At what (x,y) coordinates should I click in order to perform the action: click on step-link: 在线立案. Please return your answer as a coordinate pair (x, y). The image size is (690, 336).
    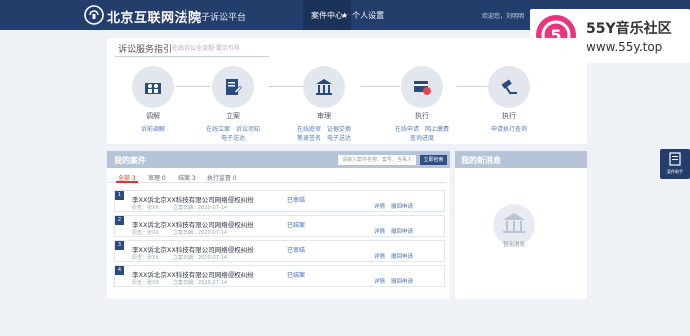
    Looking at the image, I should click on (218, 129).